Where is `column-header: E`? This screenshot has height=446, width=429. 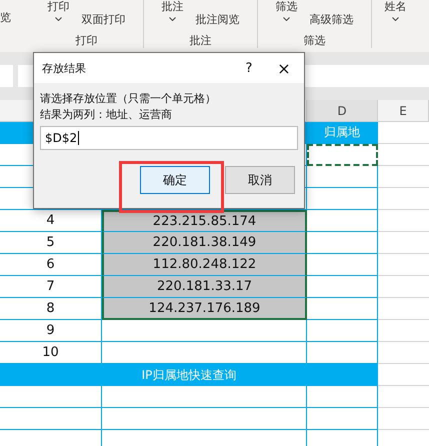
column-header: E is located at coordinates (403, 110).